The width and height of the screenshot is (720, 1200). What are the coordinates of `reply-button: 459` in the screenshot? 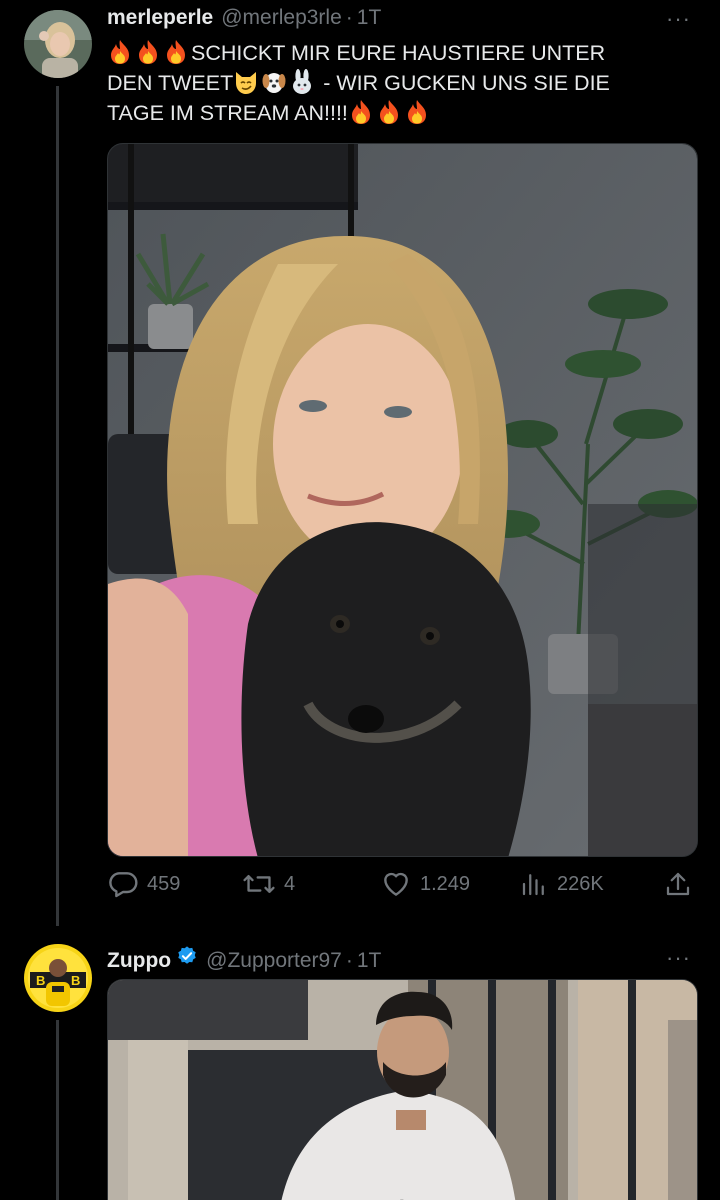 It's located at (143, 884).